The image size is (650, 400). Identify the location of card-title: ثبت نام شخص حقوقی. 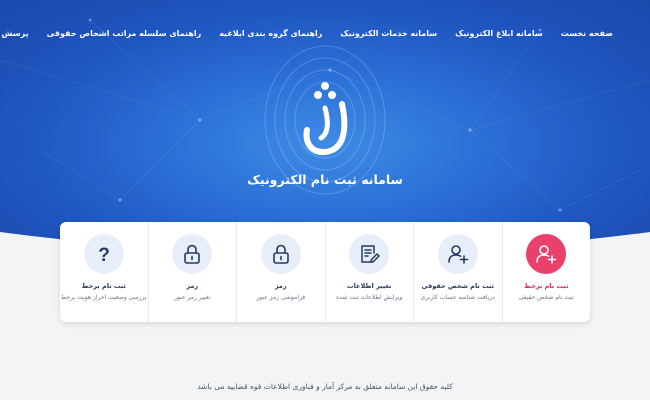
(458, 286).